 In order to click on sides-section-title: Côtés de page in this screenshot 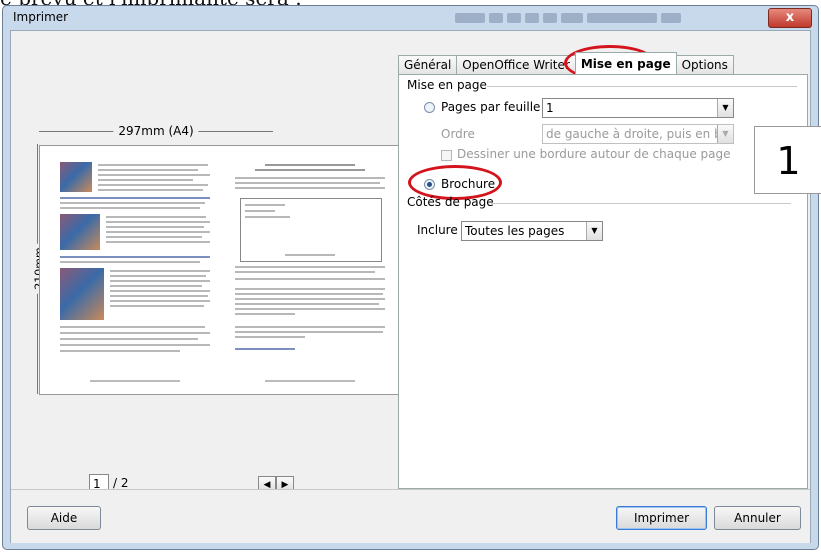, I will do `click(450, 202)`.